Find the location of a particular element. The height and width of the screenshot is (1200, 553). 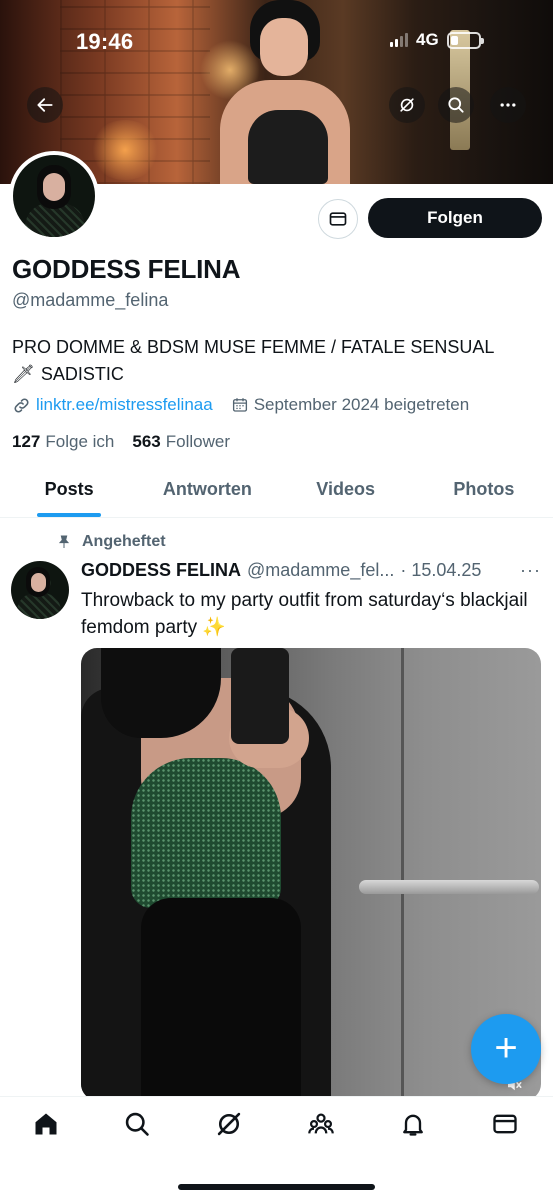

nav-grok is located at coordinates (229, 1124).